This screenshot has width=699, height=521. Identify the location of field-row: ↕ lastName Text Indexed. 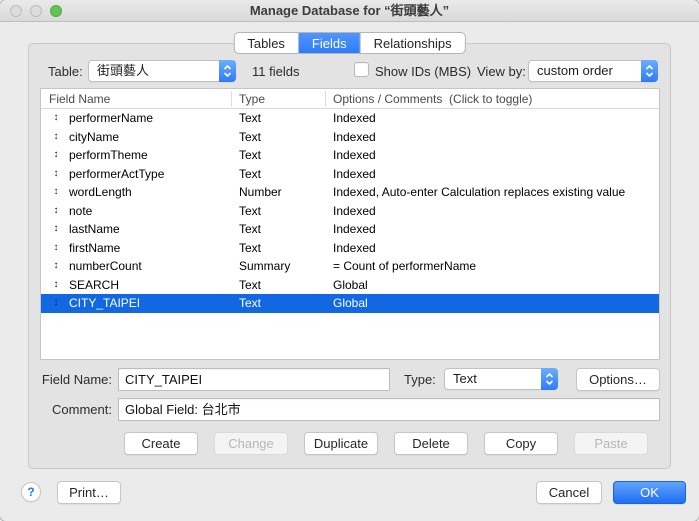
(350, 229).